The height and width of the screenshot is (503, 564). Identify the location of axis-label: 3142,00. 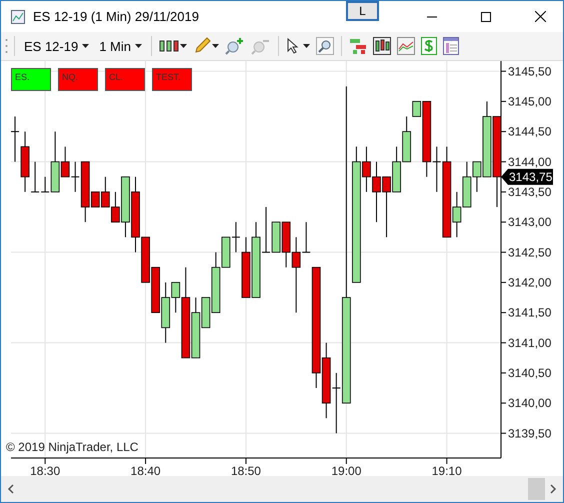
(530, 282).